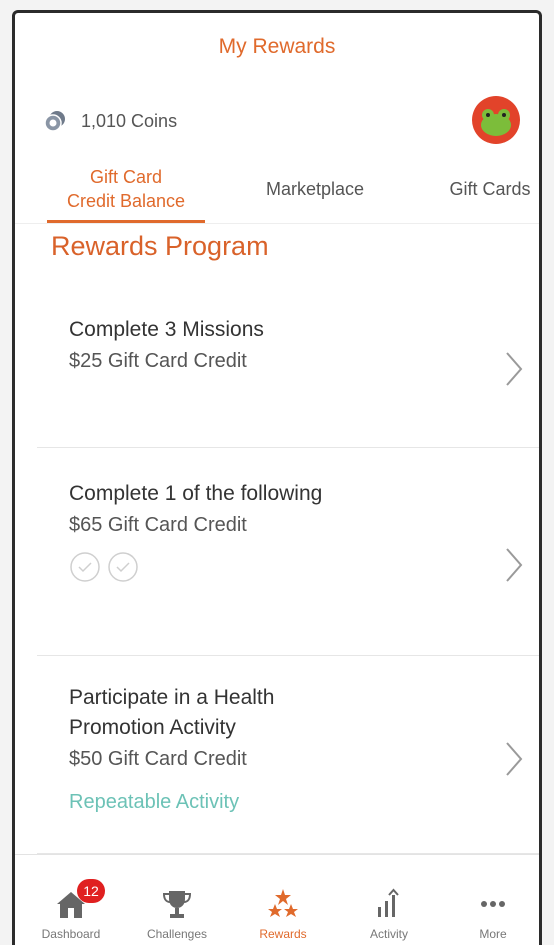 The image size is (554, 945). Describe the element at coordinates (126, 221) in the screenshot. I see `active-tab-indicator` at that location.